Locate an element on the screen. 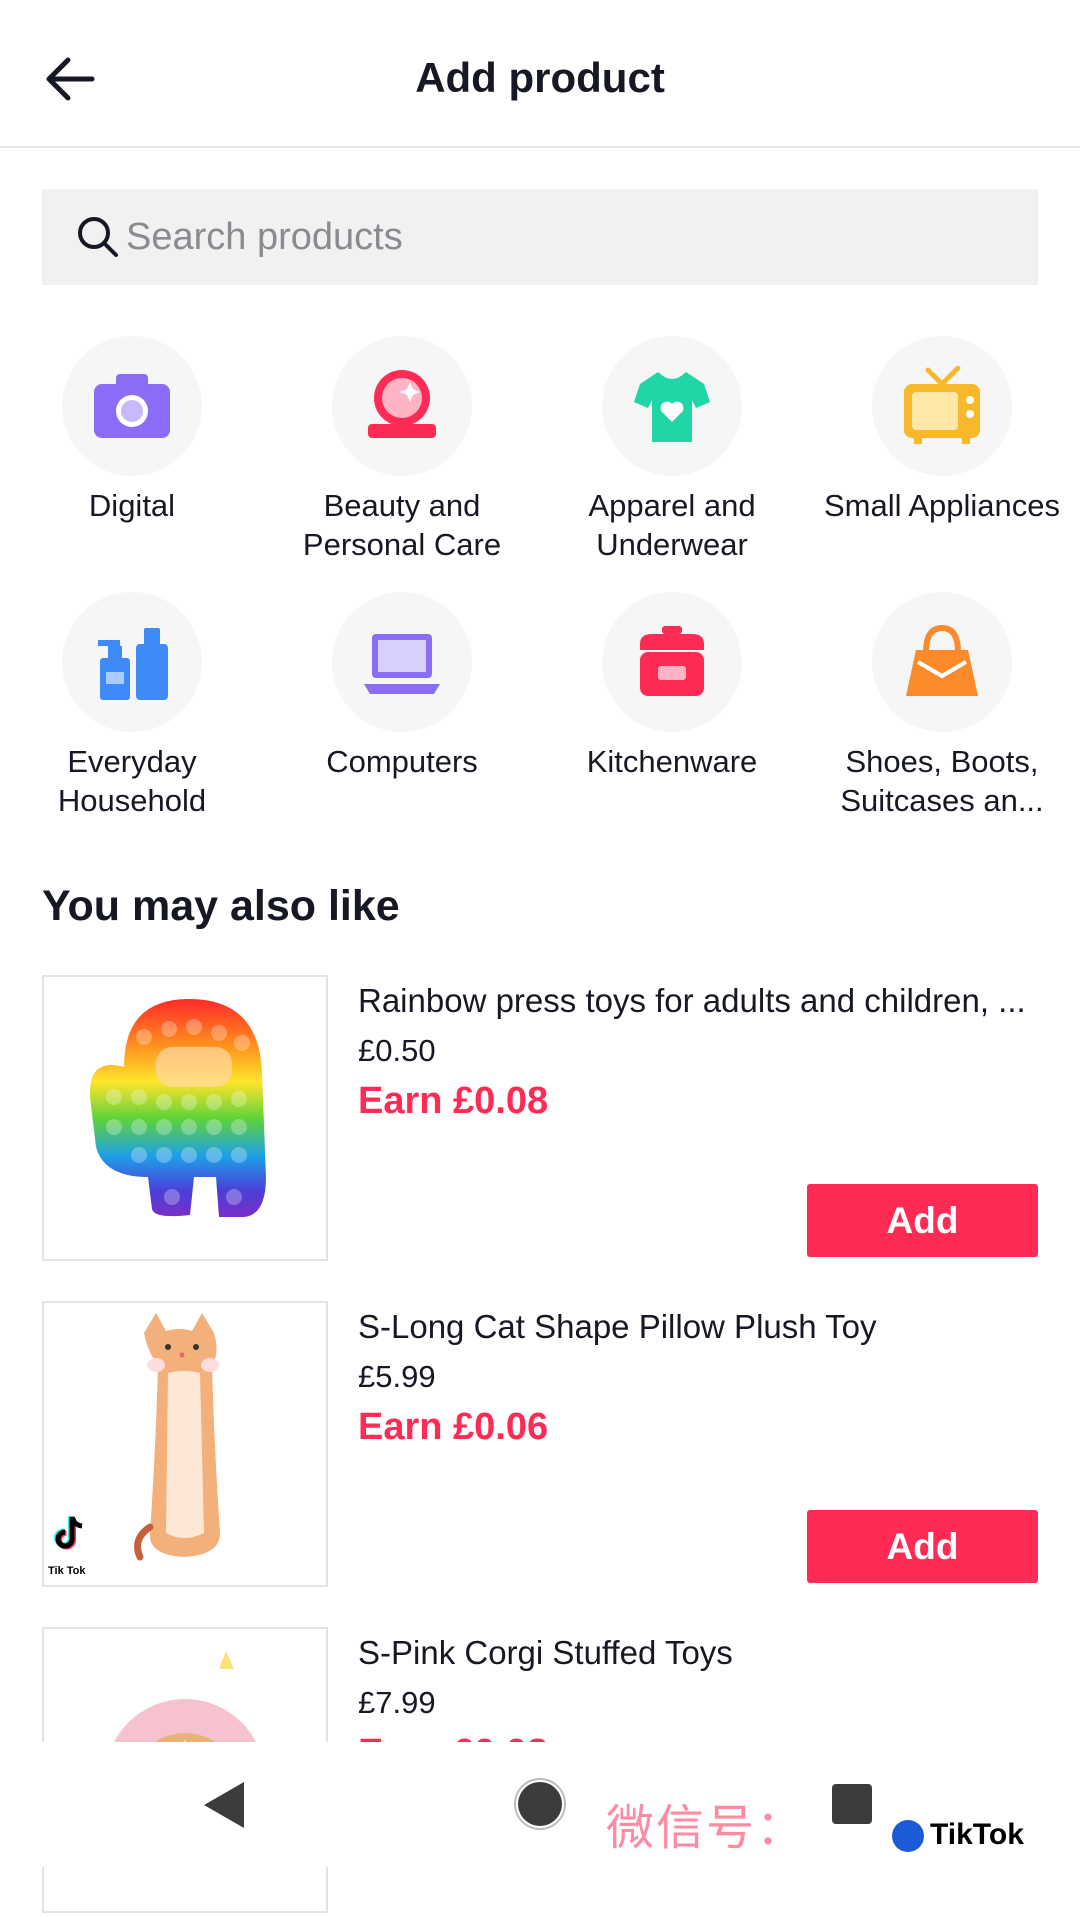  category-label: Small Appliances is located at coordinates (942, 505).